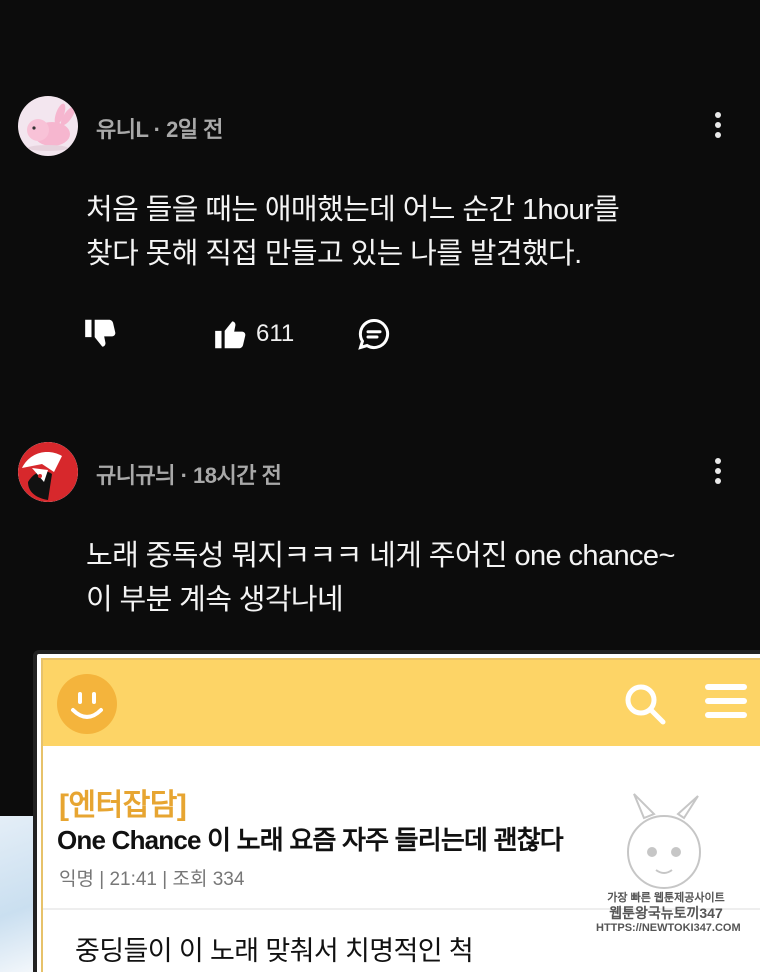  I want to click on comment-meta: 유니L · 2일 전, so click(159, 129).